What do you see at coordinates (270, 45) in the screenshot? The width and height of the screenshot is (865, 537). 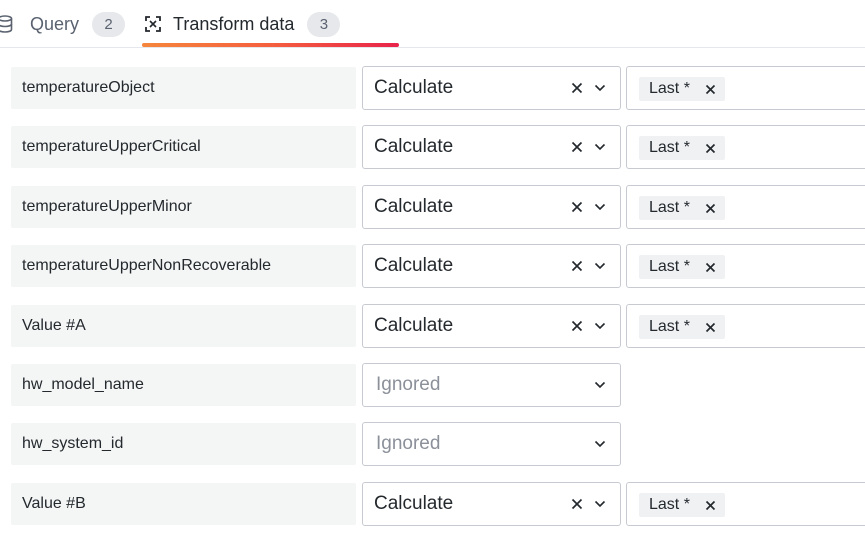 I see `active-tab-indicator` at bounding box center [270, 45].